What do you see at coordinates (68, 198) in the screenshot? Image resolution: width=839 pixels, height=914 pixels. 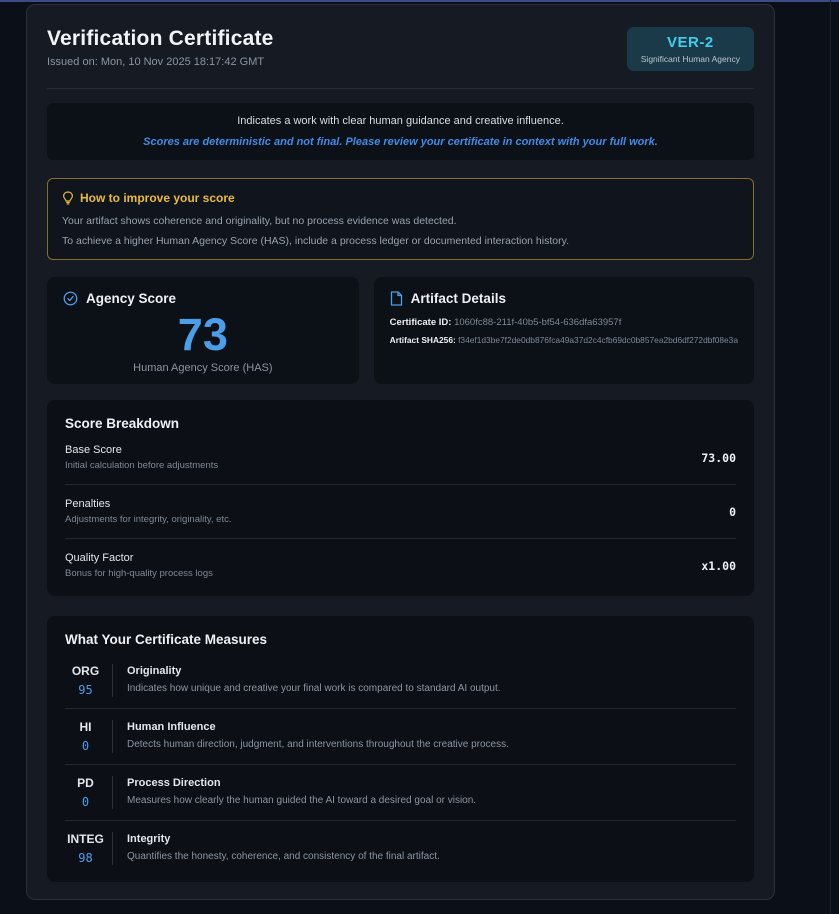 I see `lightbulb-icon` at bounding box center [68, 198].